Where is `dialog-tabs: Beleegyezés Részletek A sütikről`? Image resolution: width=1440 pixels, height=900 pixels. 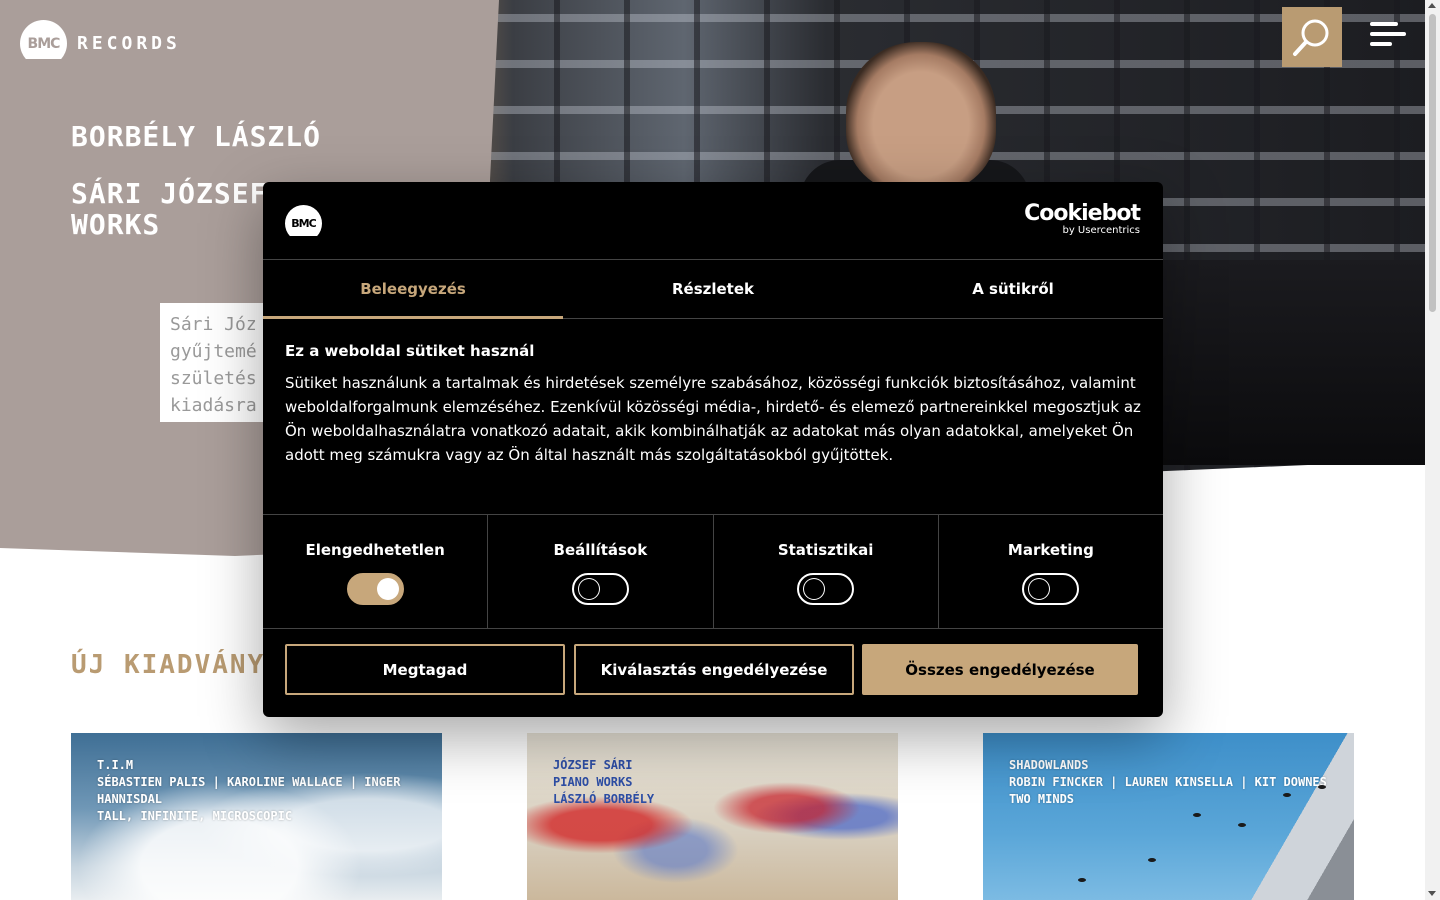
dialog-tabs: Beleegyezés Részletek A sütikről is located at coordinates (713, 289).